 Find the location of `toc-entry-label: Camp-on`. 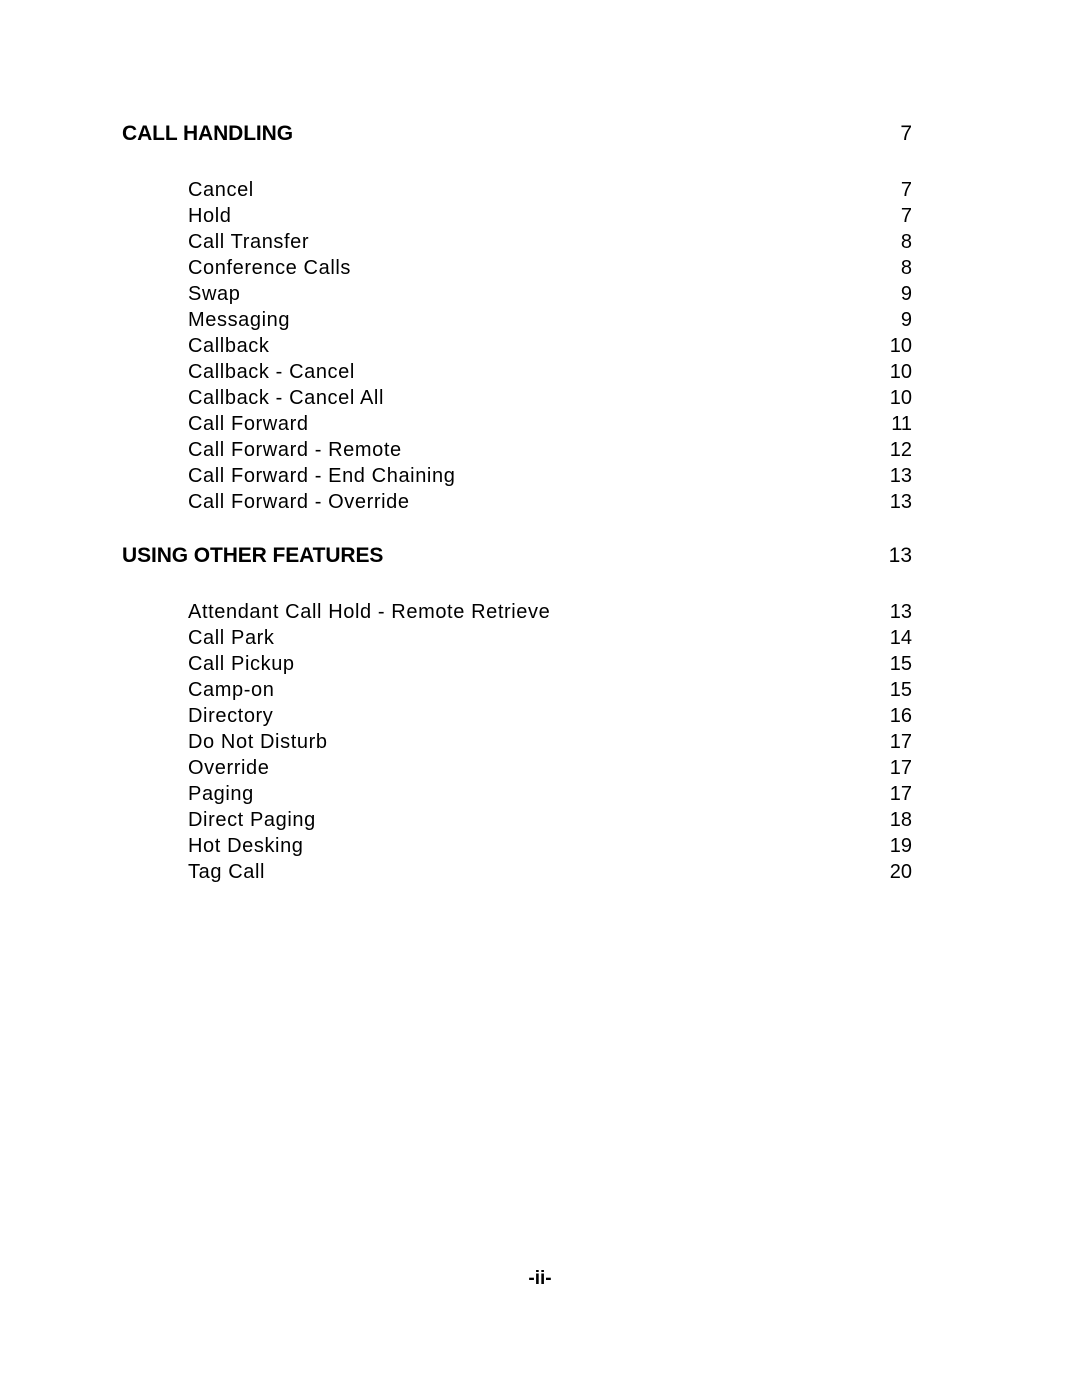

toc-entry-label: Camp-on is located at coordinates (231, 690).